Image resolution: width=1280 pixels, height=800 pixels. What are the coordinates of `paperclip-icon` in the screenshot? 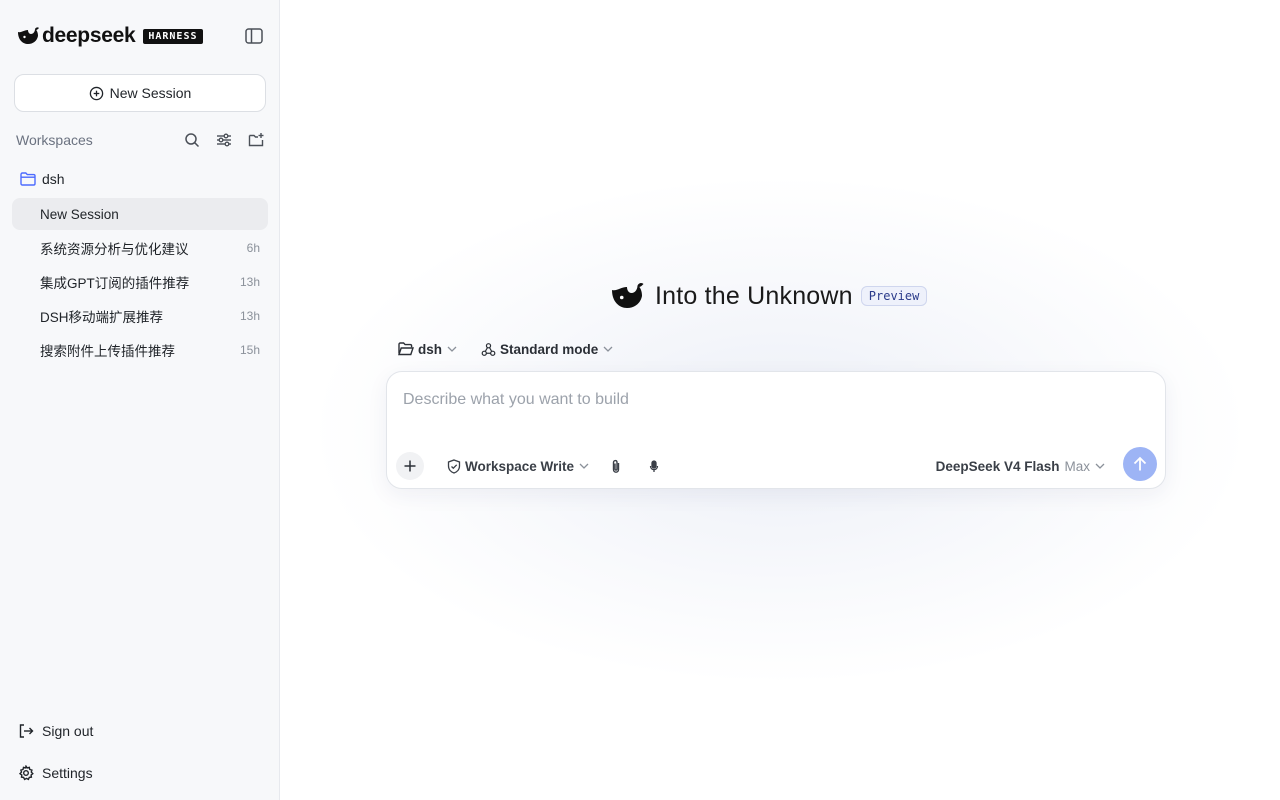 It's located at (616, 466).